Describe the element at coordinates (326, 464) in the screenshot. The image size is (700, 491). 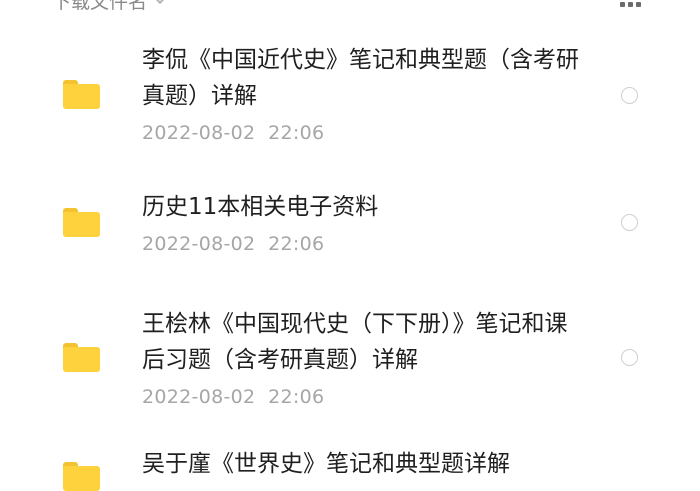
I see `file-name: 吴于廑《世界史》笔记和典型题详解` at that location.